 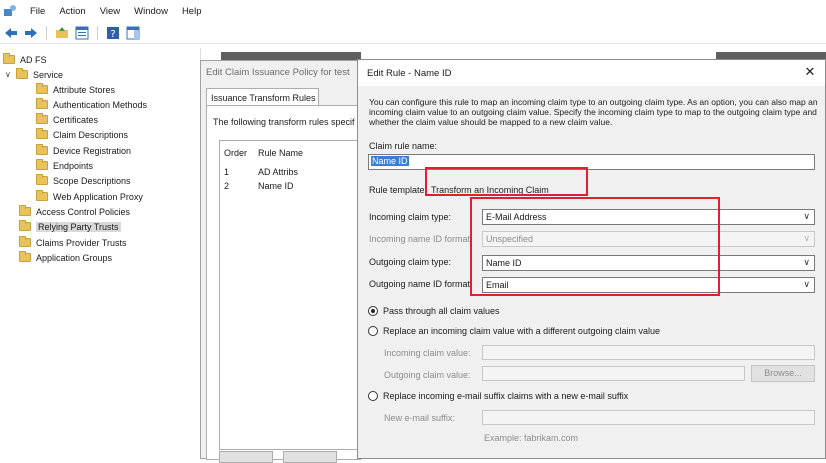 I want to click on show-hide-tree-icon, so click(x=82, y=33).